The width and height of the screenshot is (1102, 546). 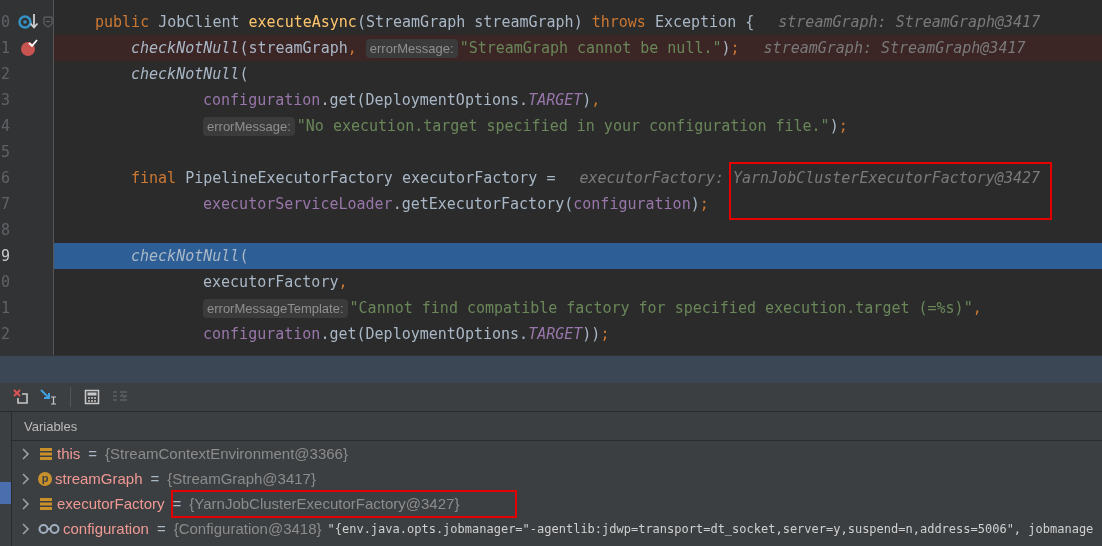 I want to click on variable-value: {YarnJobClusterExecutorFactory@3427}, so click(x=324, y=503).